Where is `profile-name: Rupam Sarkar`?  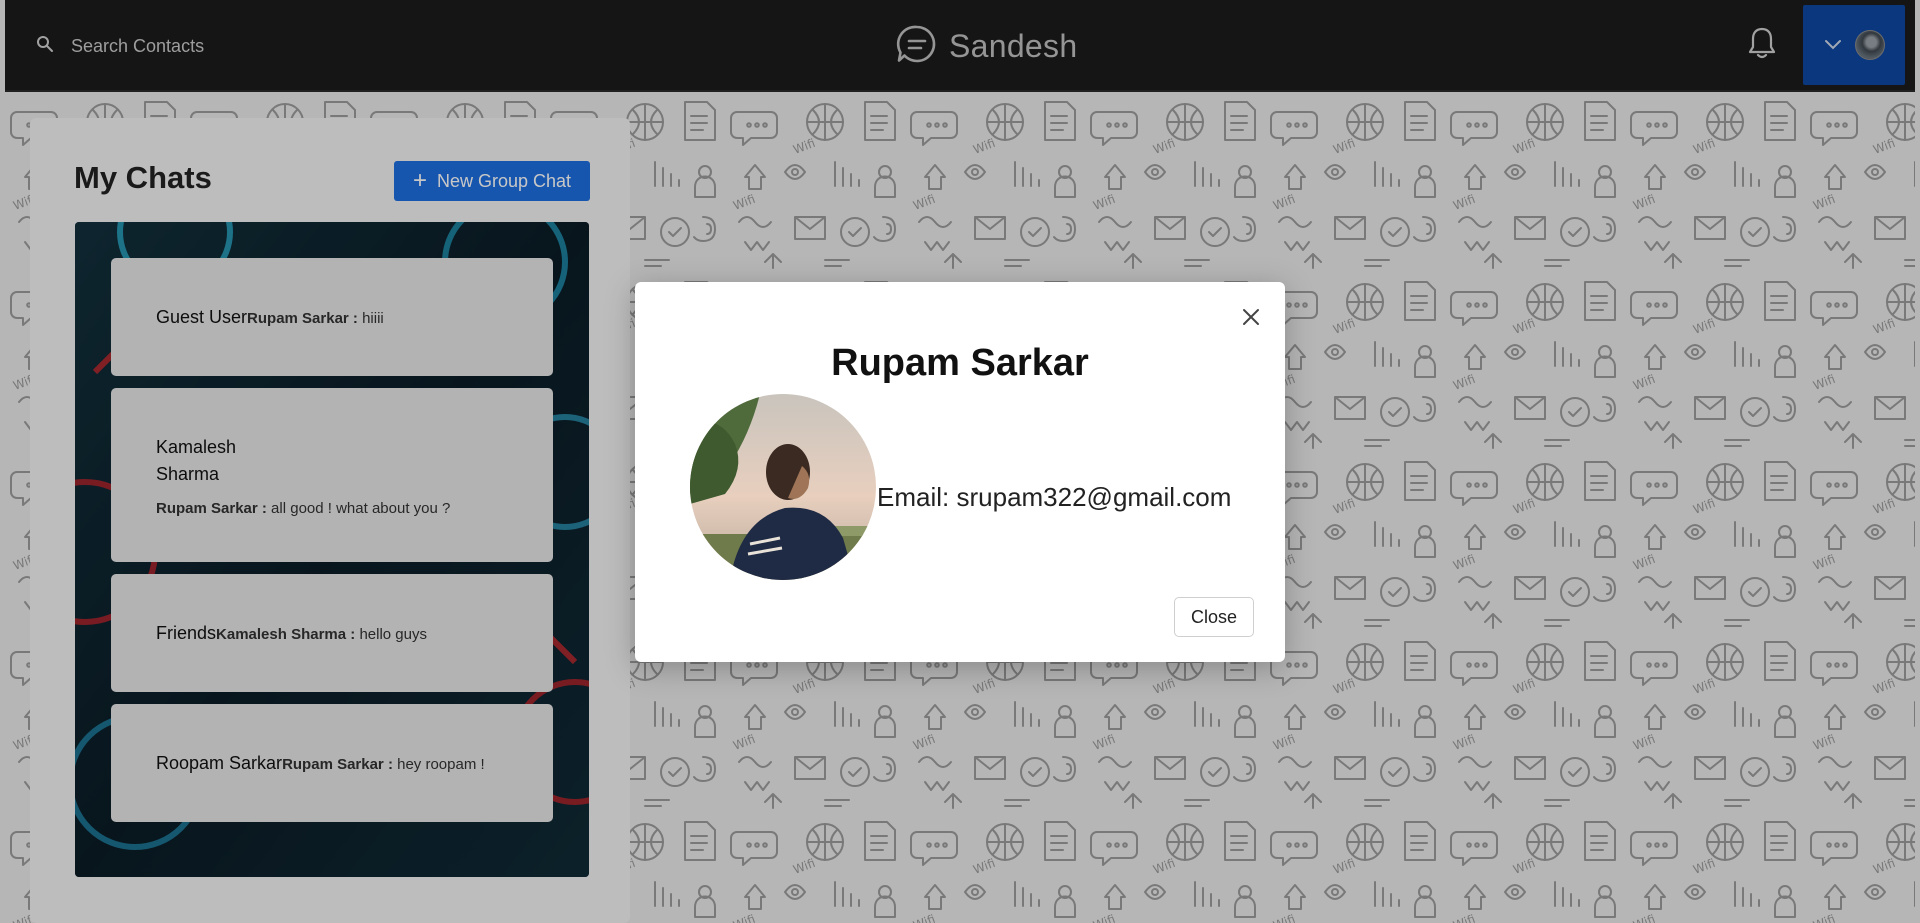 profile-name: Rupam Sarkar is located at coordinates (960, 363).